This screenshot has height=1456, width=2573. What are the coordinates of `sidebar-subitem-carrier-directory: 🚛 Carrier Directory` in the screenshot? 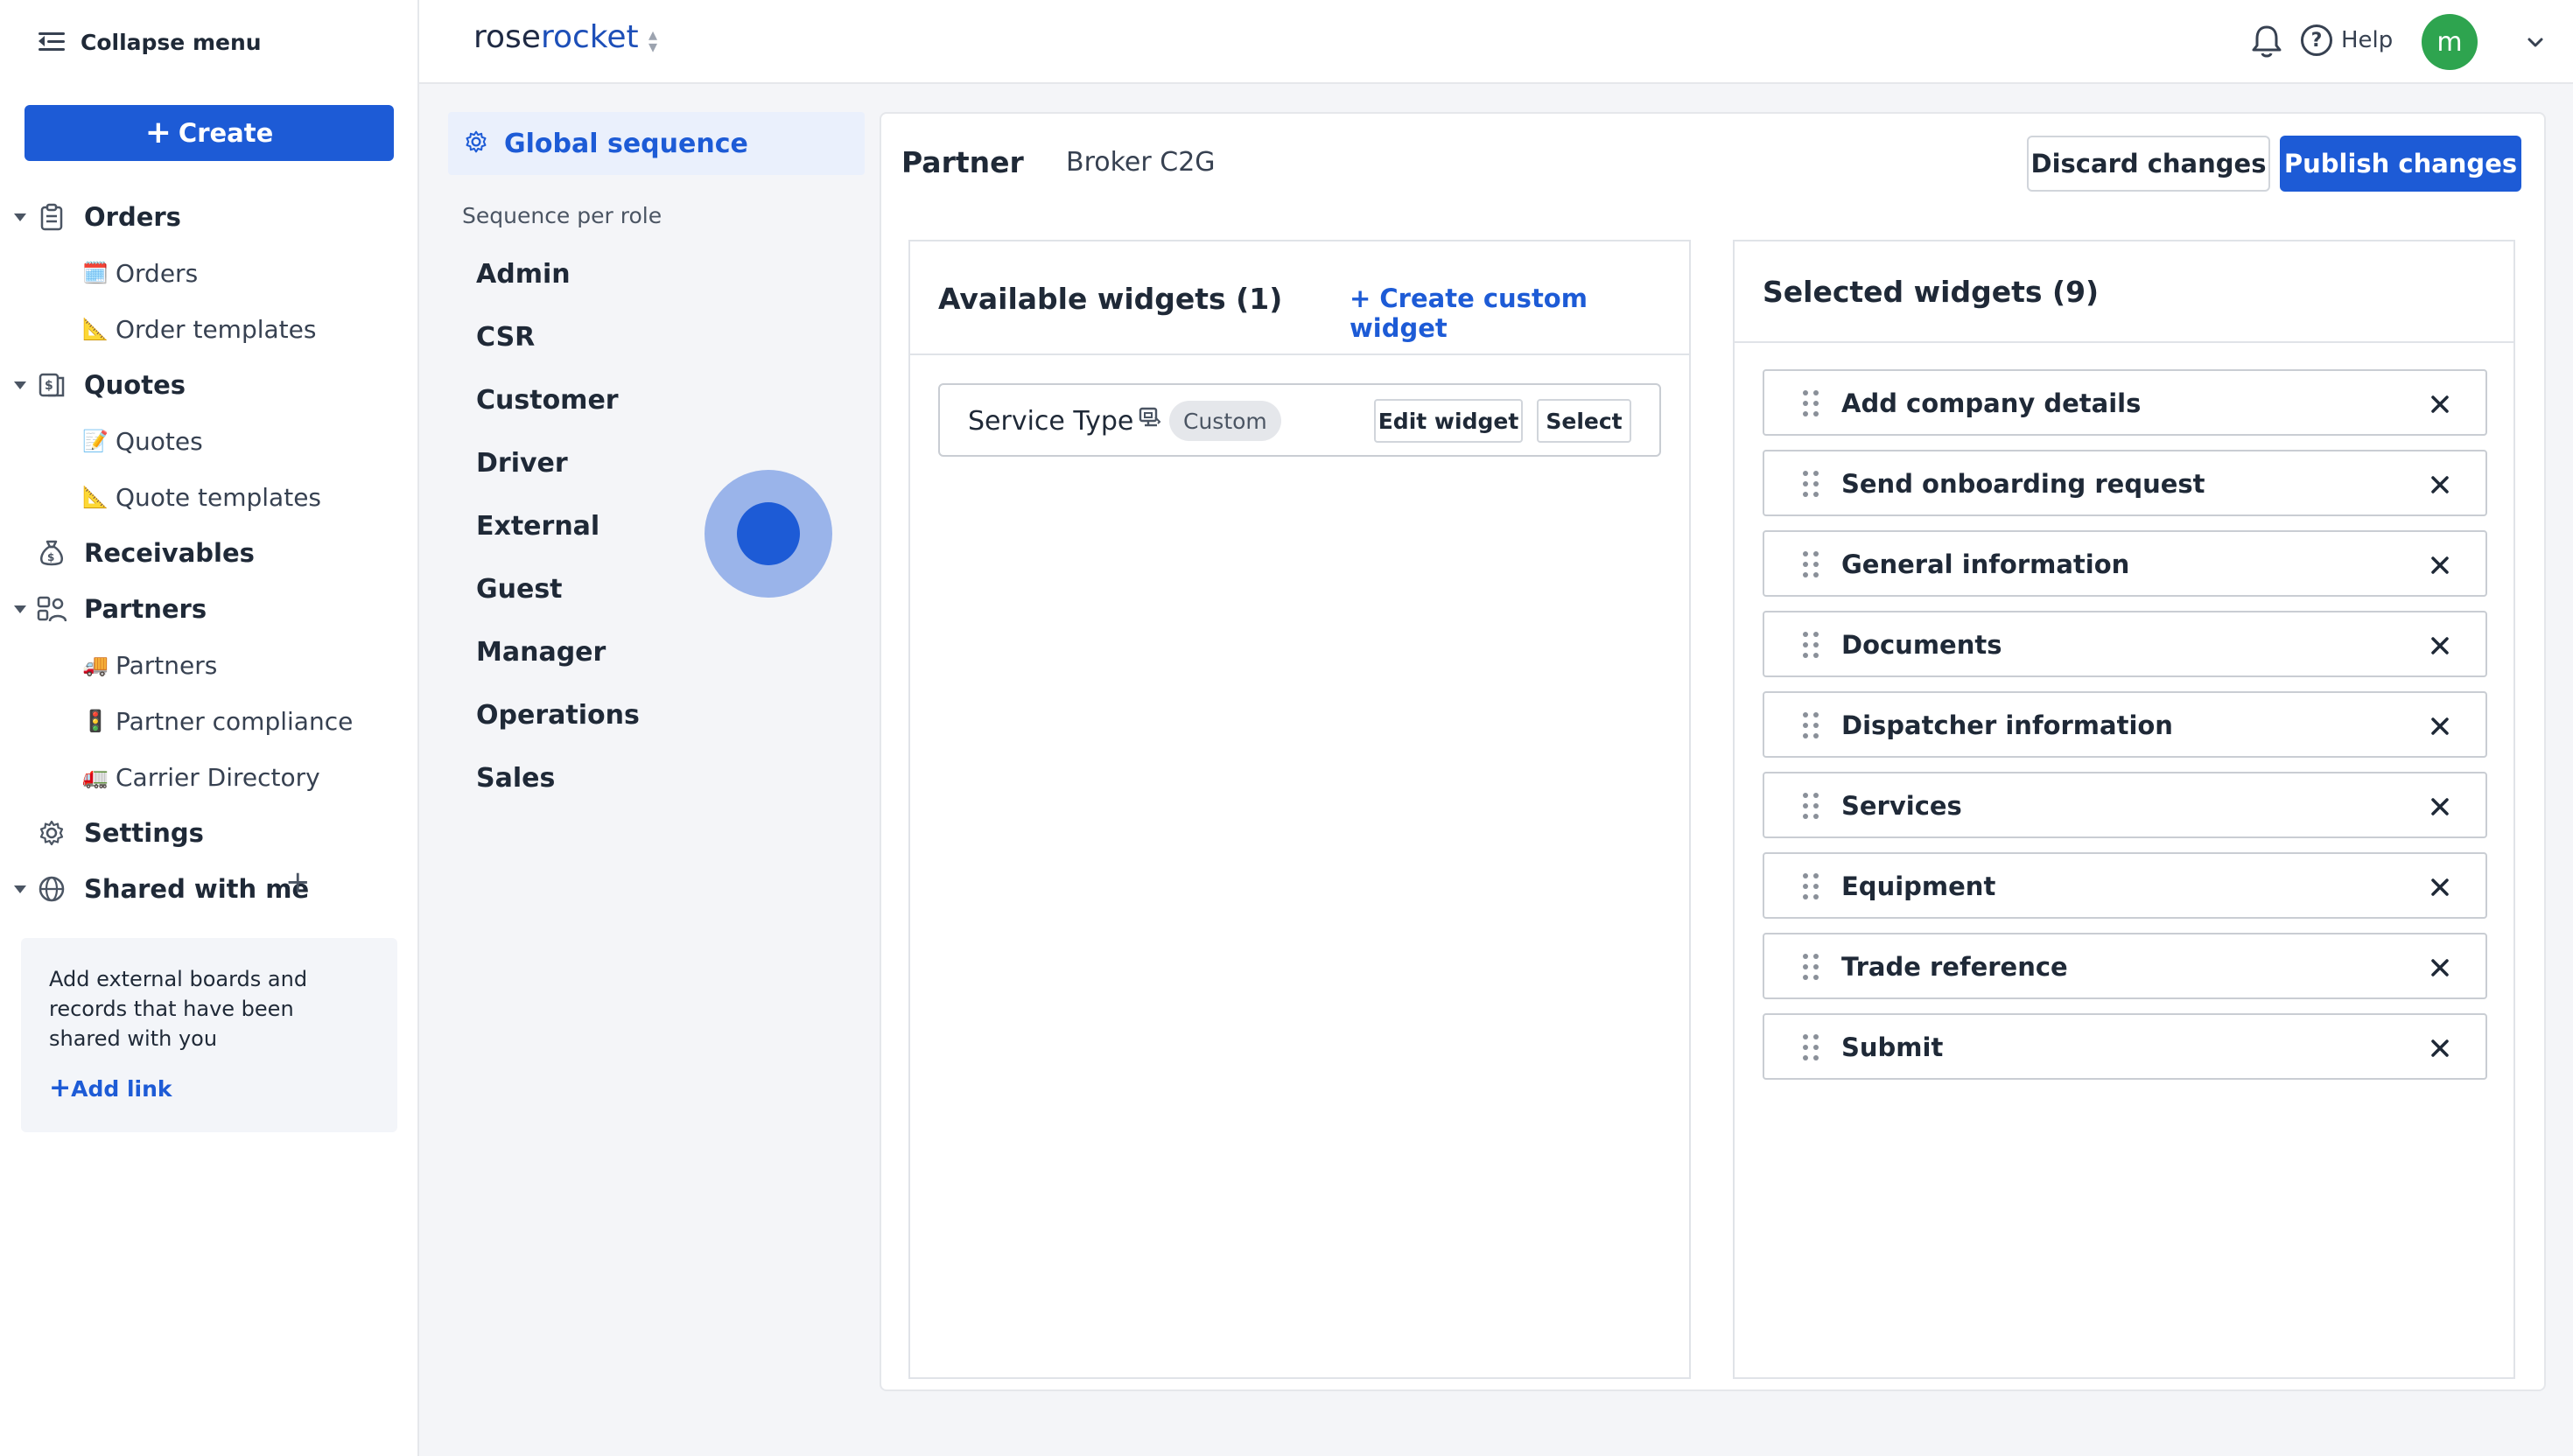 It's located at (201, 777).